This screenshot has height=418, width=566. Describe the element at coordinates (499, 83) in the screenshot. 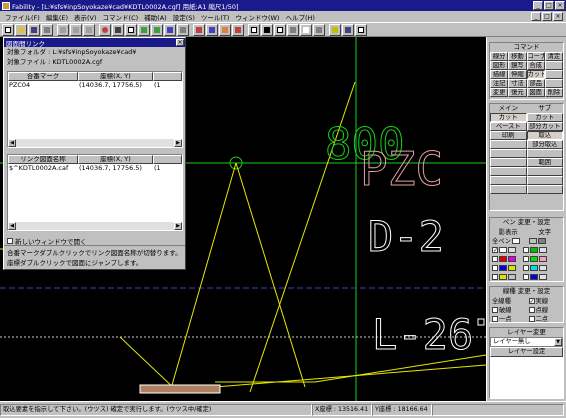

I see `cmd-note-button: 注記` at that location.